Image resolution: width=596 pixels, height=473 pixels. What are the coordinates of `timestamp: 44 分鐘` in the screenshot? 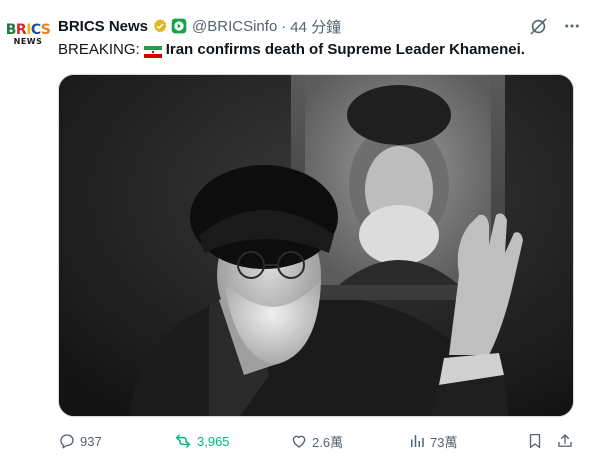 It's located at (315, 26).